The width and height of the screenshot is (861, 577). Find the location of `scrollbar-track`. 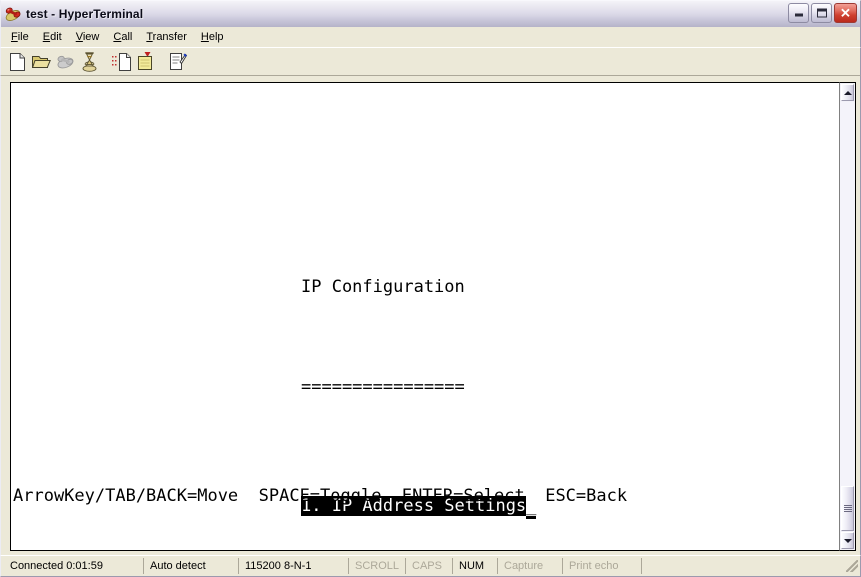

scrollbar-track is located at coordinates (847, 316).